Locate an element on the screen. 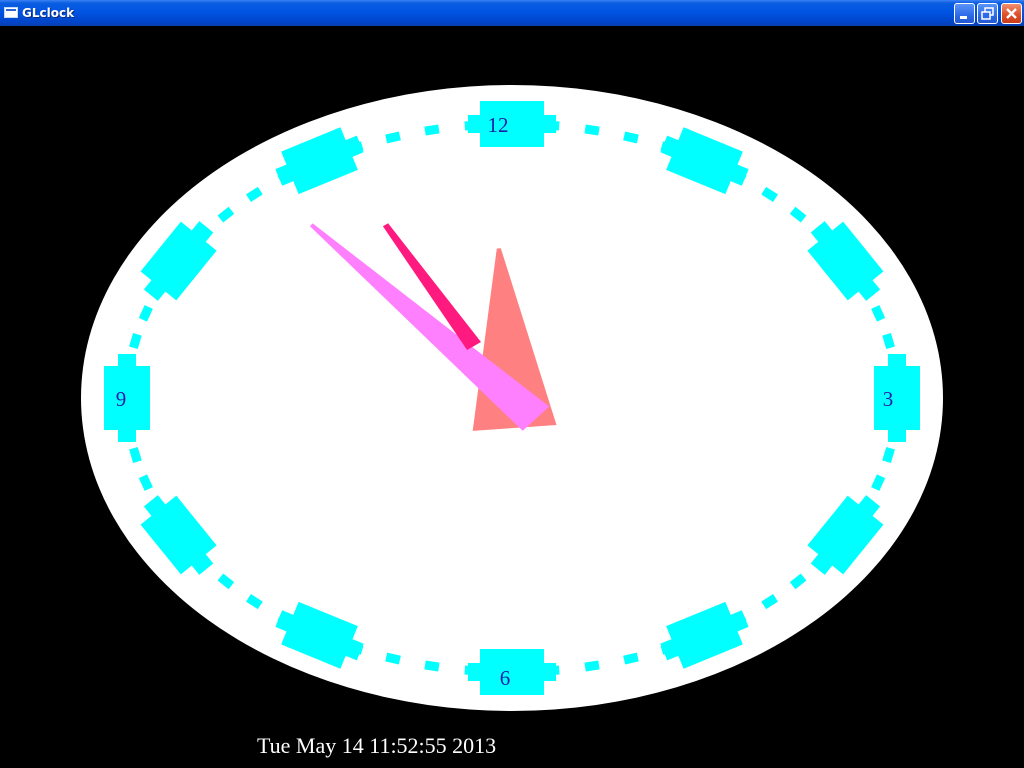 This screenshot has height=768, width=1024. numeral-9: 9 is located at coordinates (121, 399).